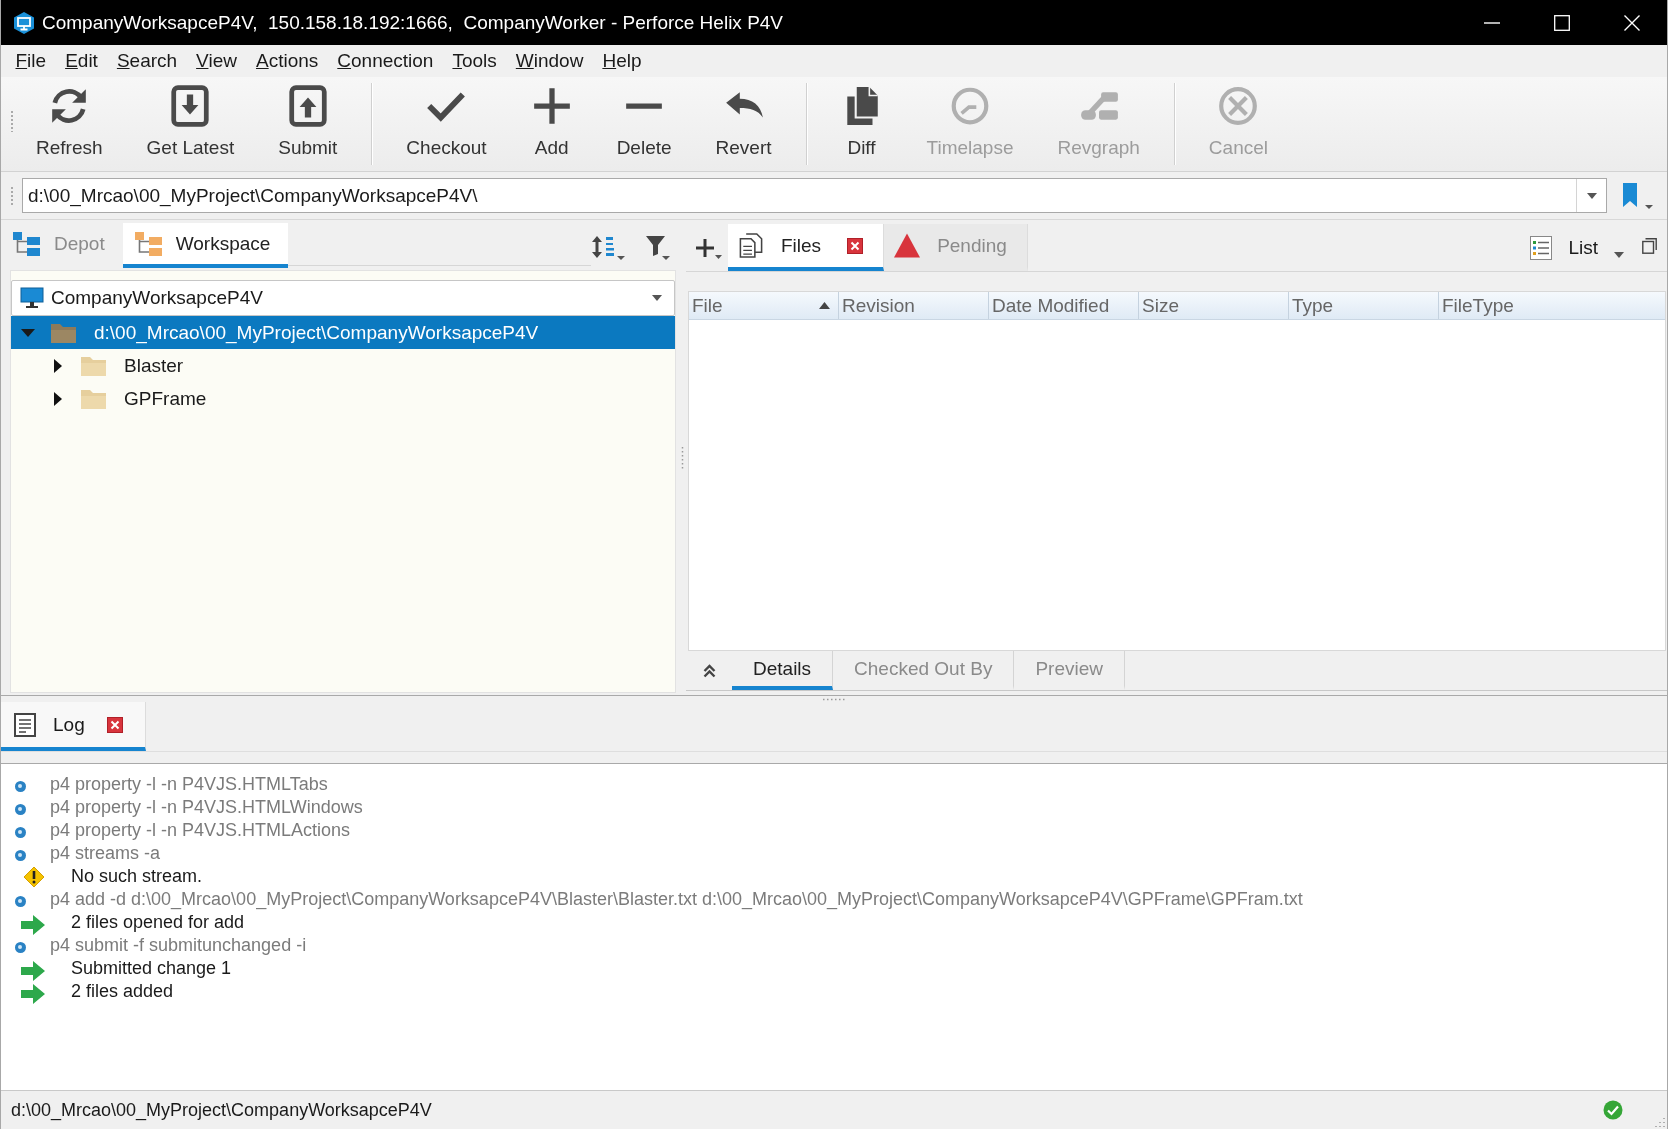 The image size is (1668, 1129). Describe the element at coordinates (122, 991) in the screenshot. I see `log-text: 2 files added` at that location.